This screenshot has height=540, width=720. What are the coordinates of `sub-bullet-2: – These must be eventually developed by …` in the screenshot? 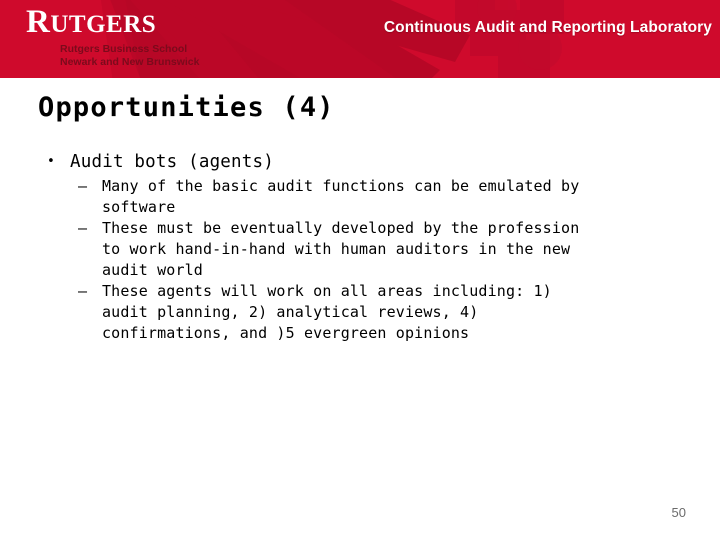 It's located at (369, 249).